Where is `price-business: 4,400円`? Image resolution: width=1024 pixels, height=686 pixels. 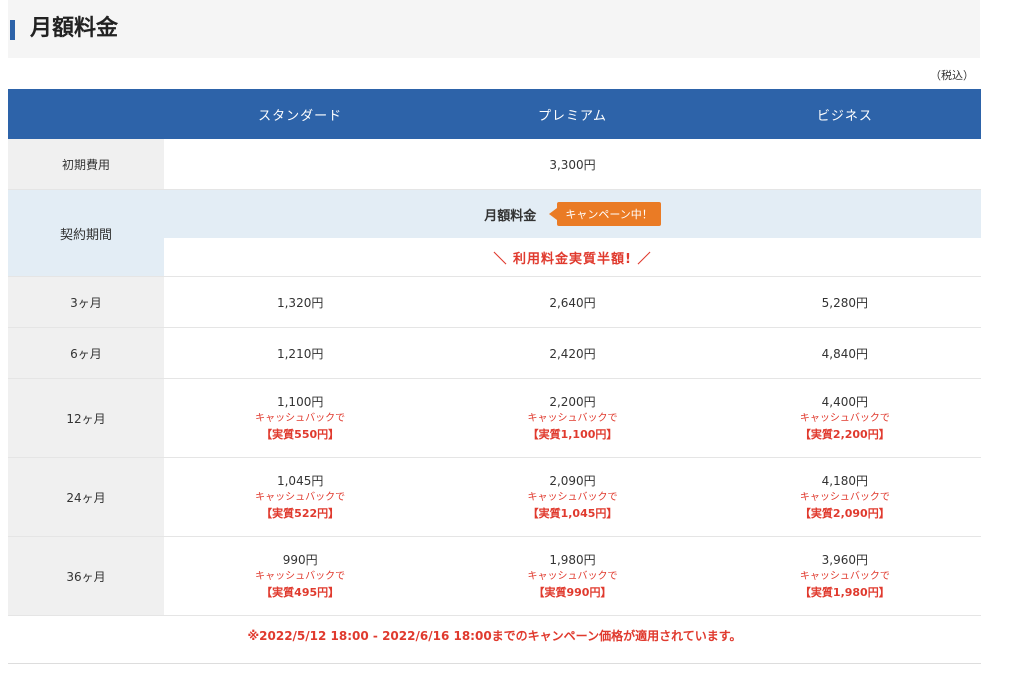
price-business: 4,400円 is located at coordinates (844, 401).